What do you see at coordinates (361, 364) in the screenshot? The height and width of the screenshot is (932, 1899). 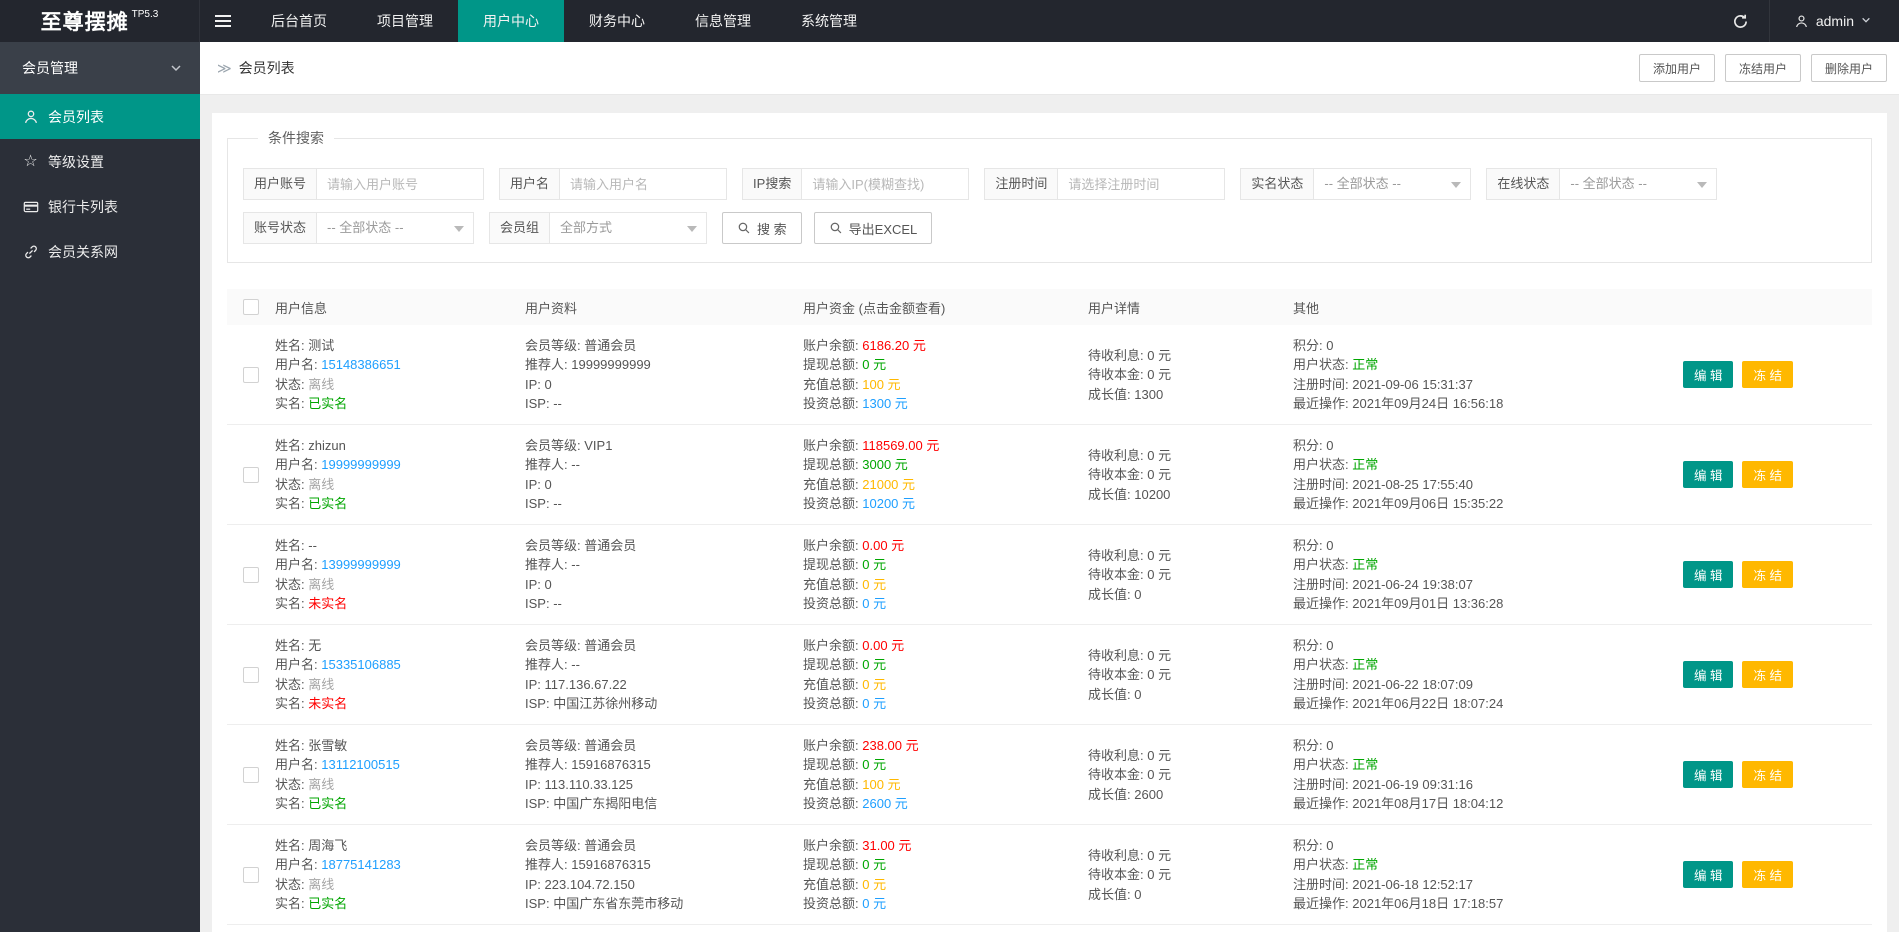 I see `username-link: 15148386651` at bounding box center [361, 364].